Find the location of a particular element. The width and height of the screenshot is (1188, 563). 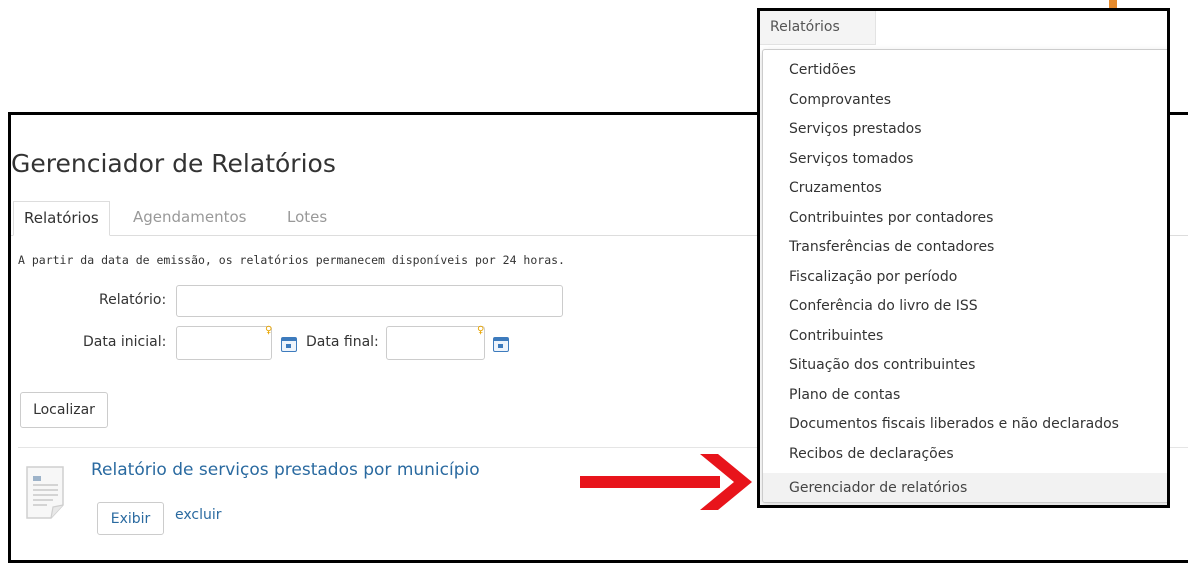

menu-item-gerenciador-de-relatorios: Gerenciador de relatórios is located at coordinates (965, 487).